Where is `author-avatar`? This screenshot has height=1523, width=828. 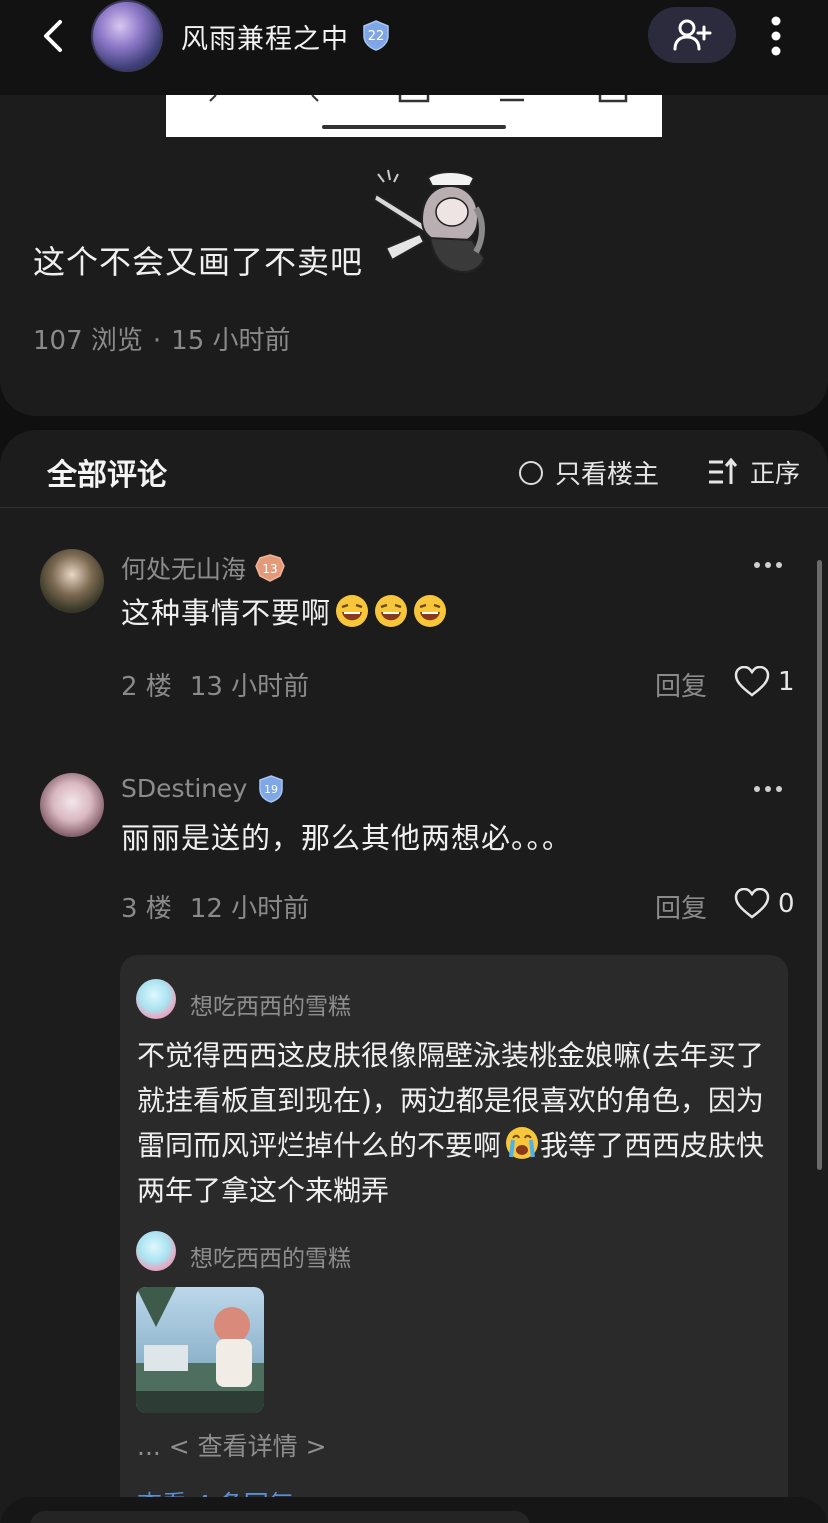
author-avatar is located at coordinates (127, 36).